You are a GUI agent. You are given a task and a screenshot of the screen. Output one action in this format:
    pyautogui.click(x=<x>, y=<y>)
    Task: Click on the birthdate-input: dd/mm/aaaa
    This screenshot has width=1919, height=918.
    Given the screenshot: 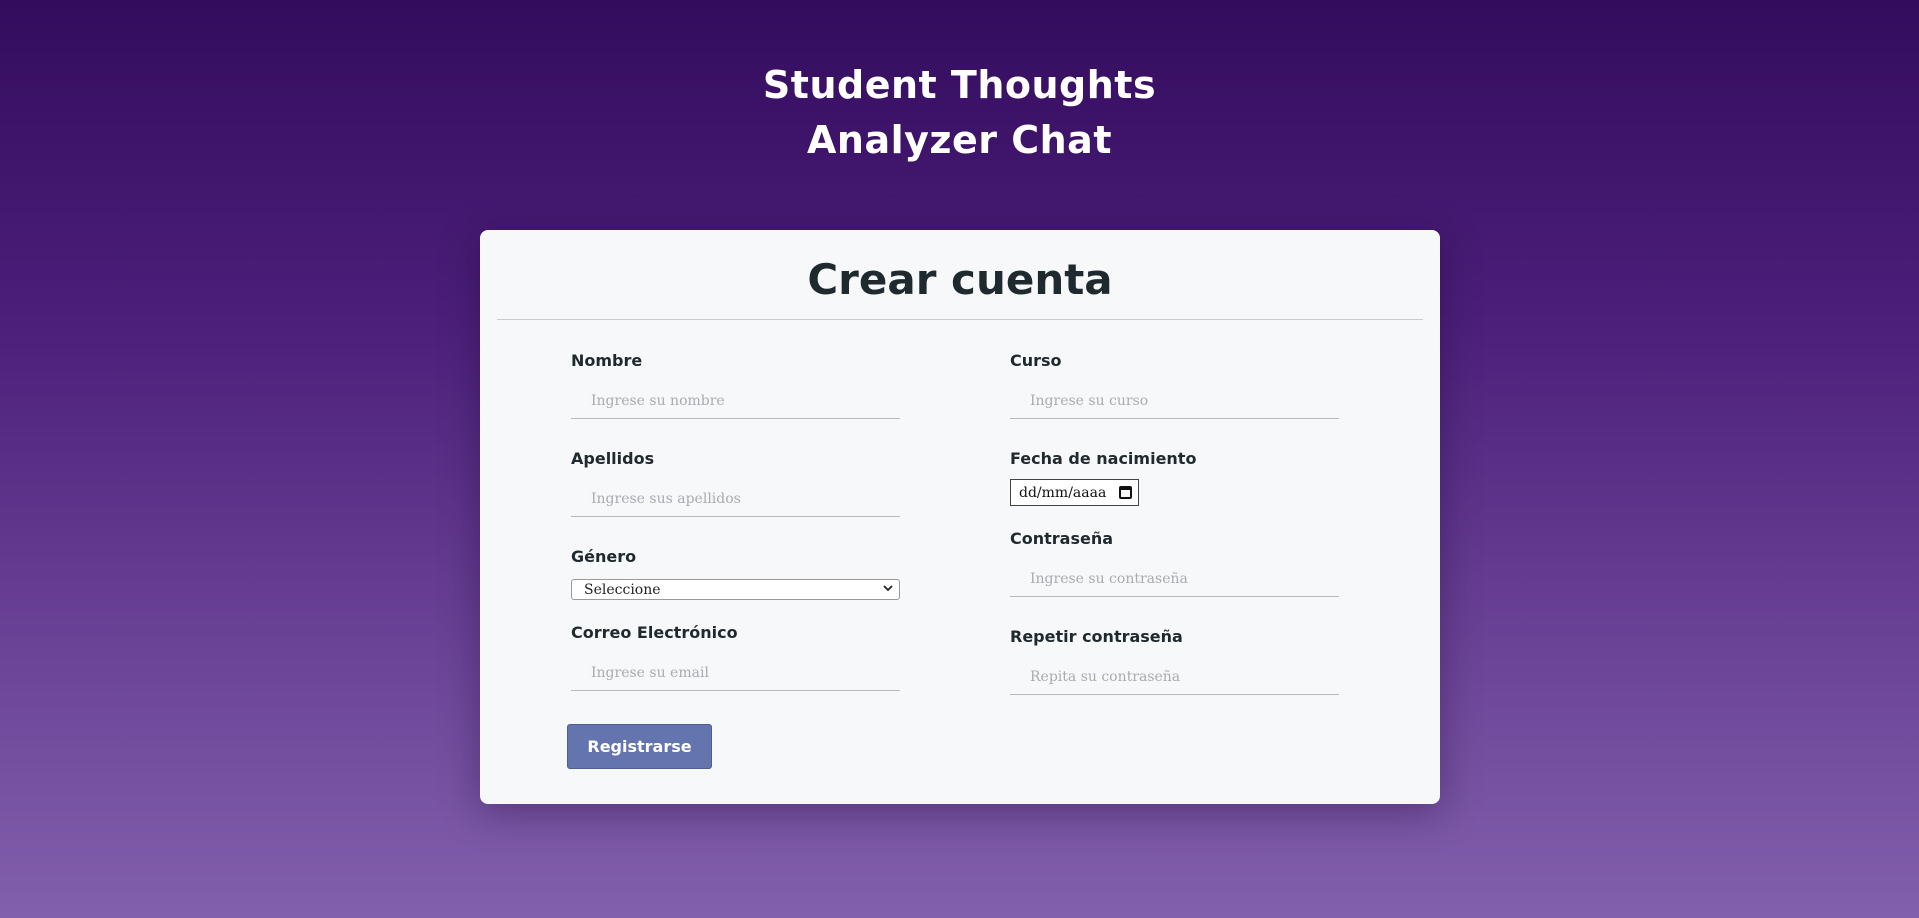 What is the action you would take?
    pyautogui.click(x=1074, y=492)
    